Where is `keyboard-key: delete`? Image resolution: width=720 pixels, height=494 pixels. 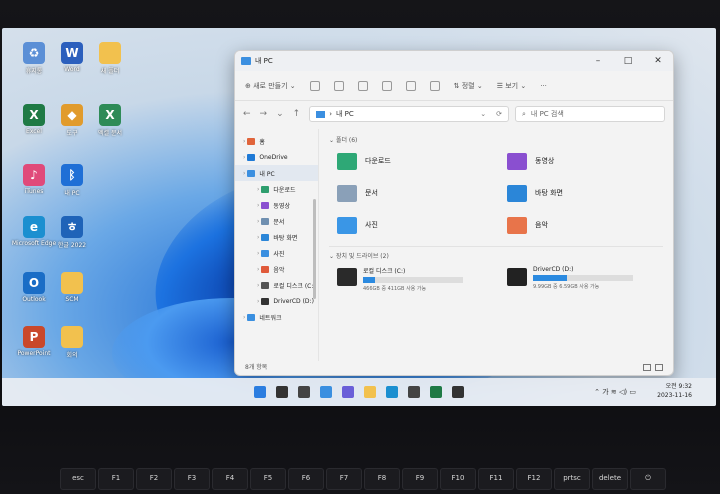 keyboard-key: delete is located at coordinates (610, 479).